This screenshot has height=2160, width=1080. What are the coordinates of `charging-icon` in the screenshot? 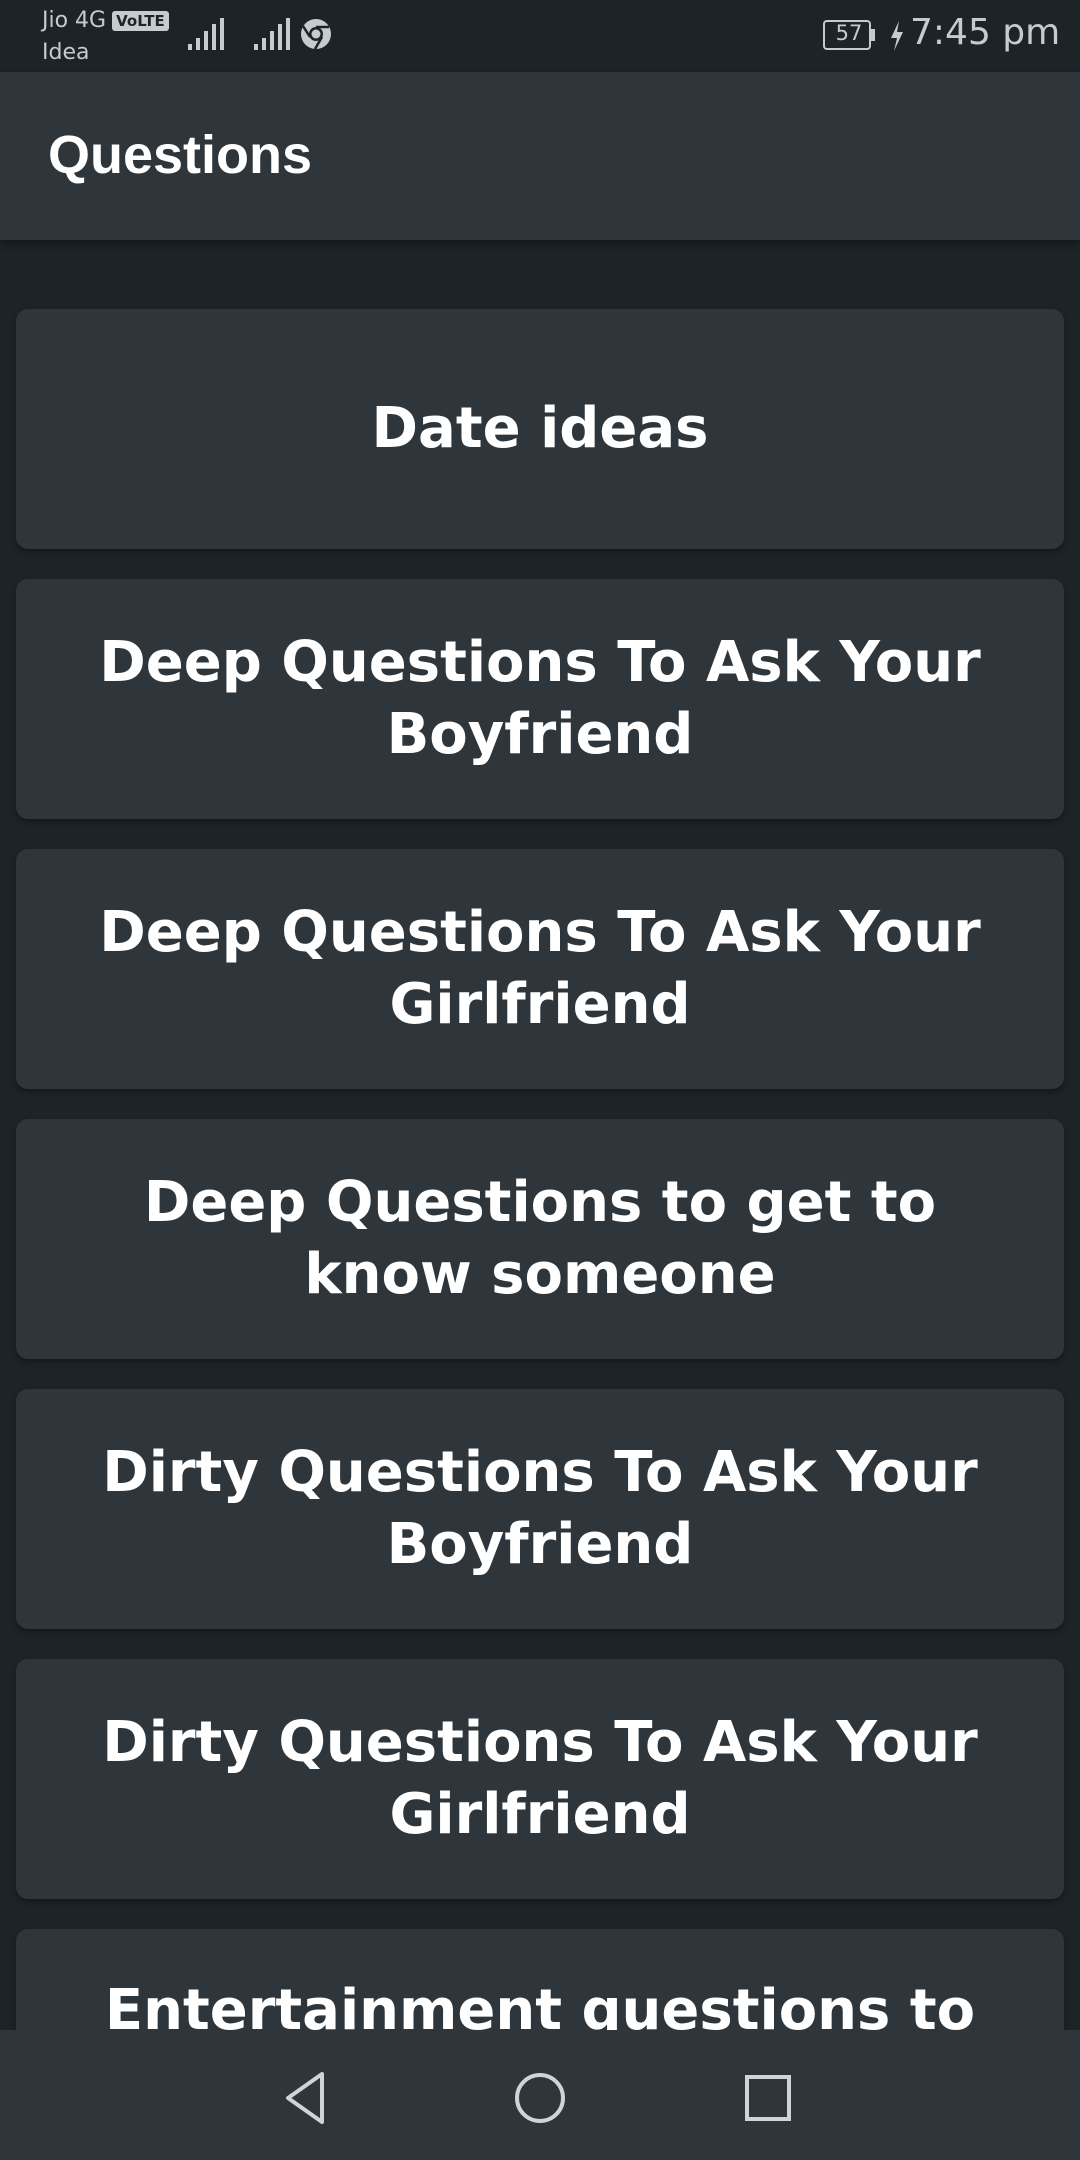 It's located at (897, 36).